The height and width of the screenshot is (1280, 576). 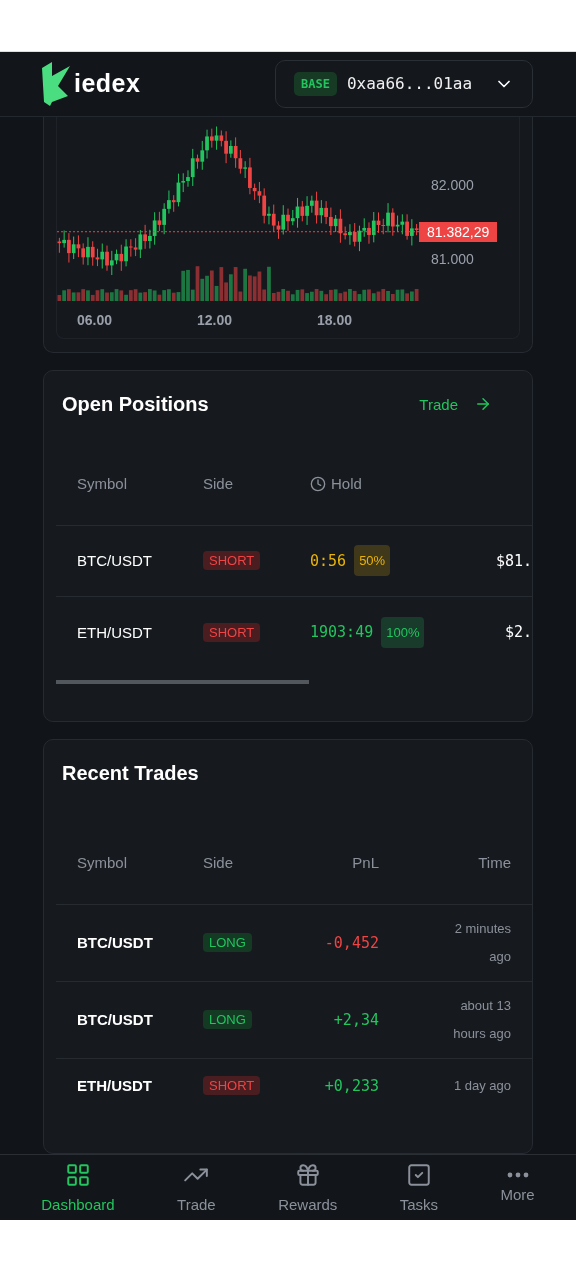 I want to click on time-axis-label: 12.00, so click(x=215, y=319).